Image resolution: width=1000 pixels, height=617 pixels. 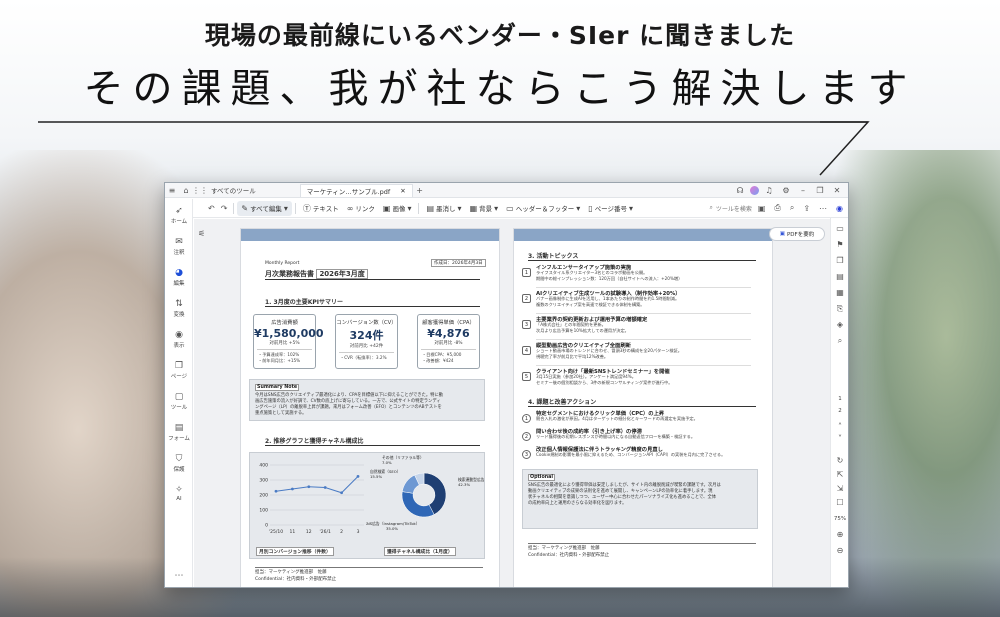 What do you see at coordinates (341, 493) in the screenshot?
I see `data-point` at bounding box center [341, 493].